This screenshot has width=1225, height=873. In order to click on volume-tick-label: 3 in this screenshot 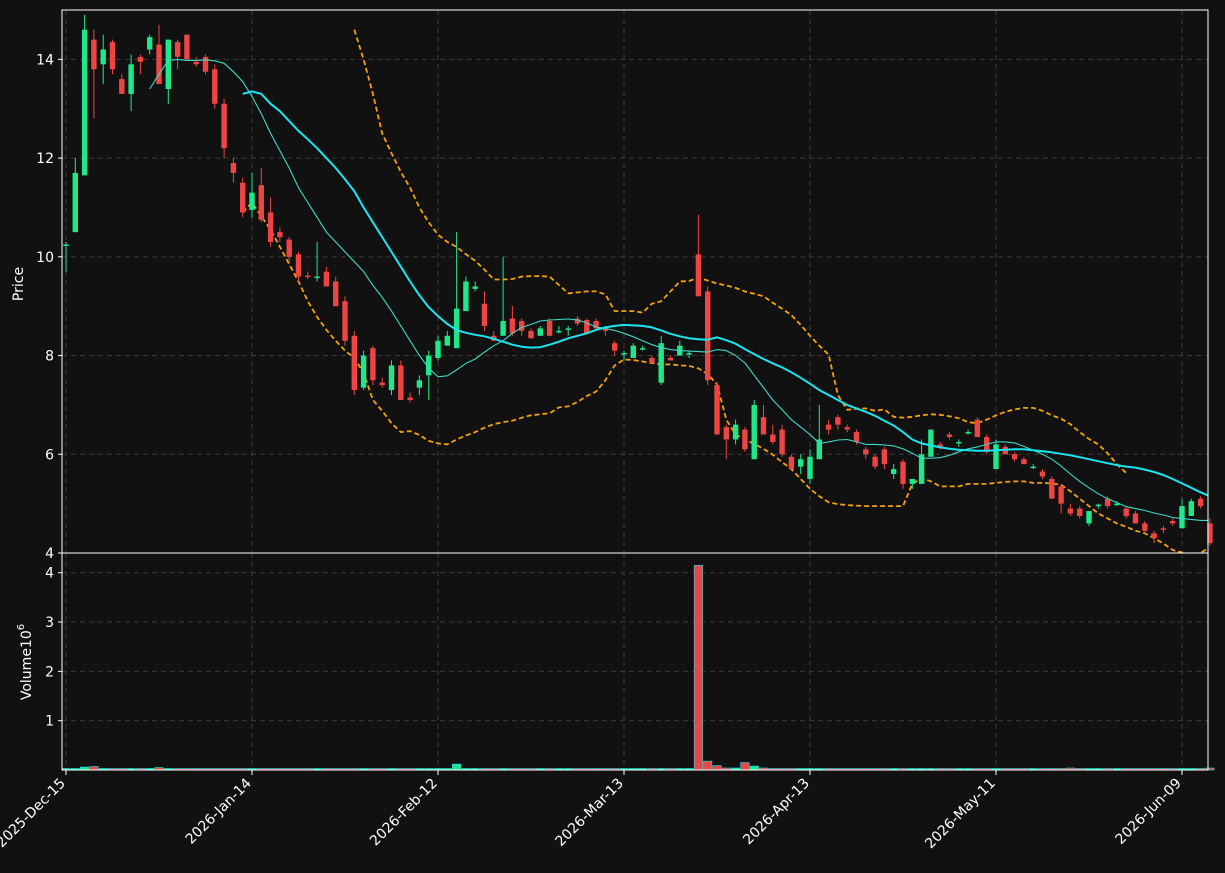, I will do `click(49, 623)`.